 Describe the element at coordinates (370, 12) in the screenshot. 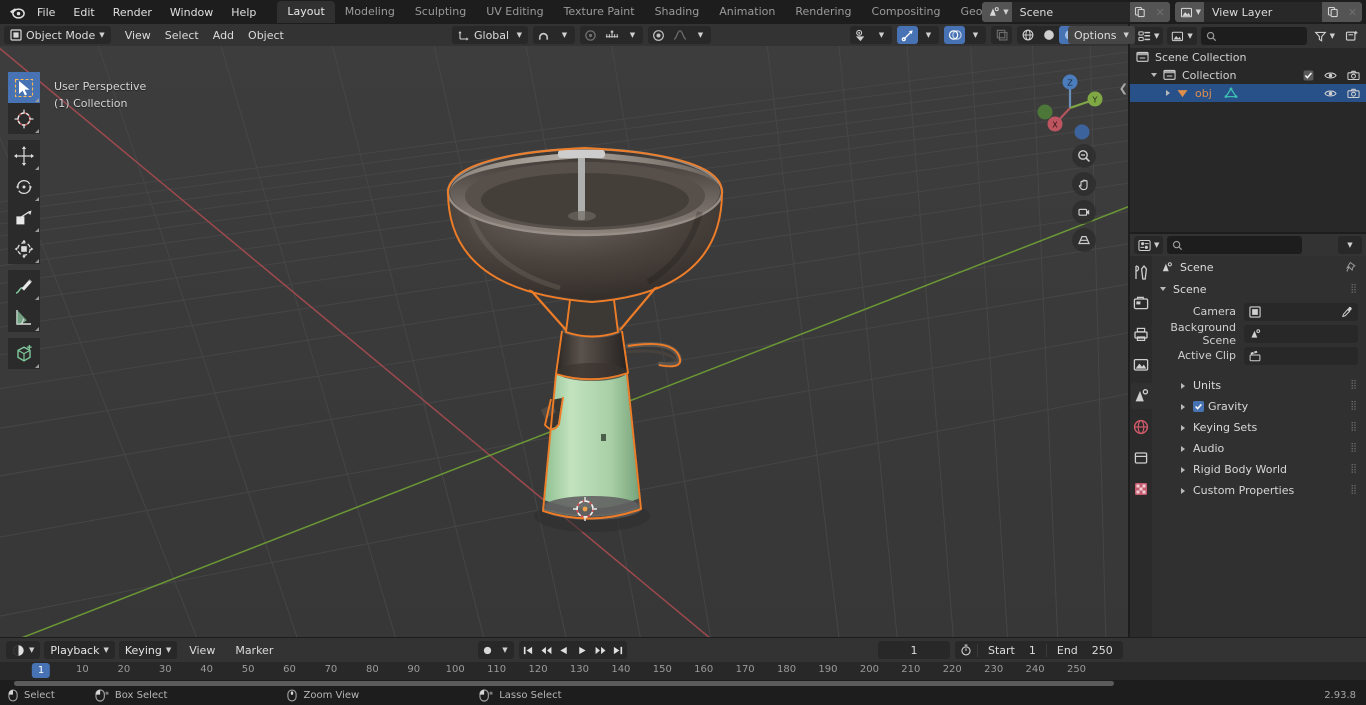

I see `workspace-tab-modeling: Modeling` at that location.